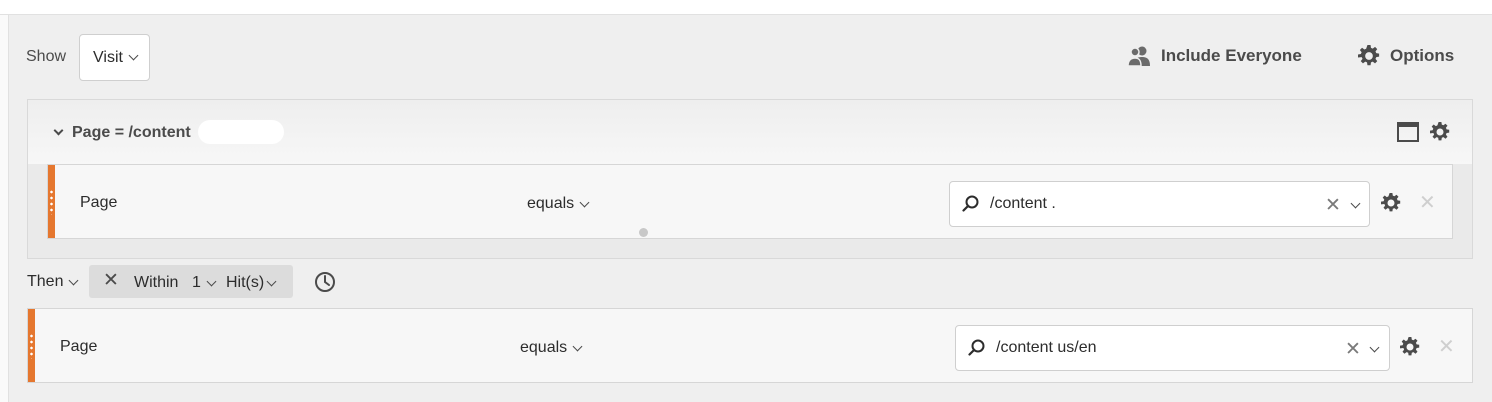 Image resolution: width=1492 pixels, height=402 pixels. What do you see at coordinates (325, 282) in the screenshot?
I see `clock-icon` at bounding box center [325, 282].